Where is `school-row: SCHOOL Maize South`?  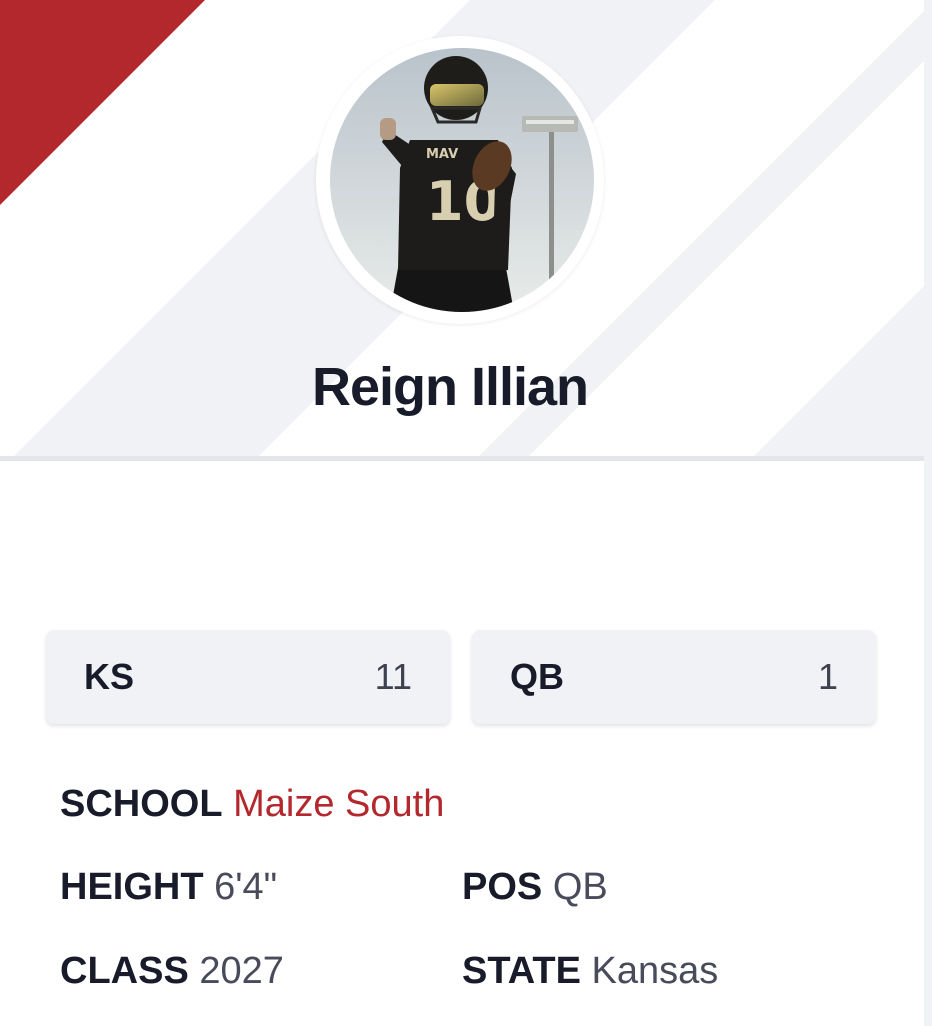 school-row: SCHOOL Maize South is located at coordinates (252, 804).